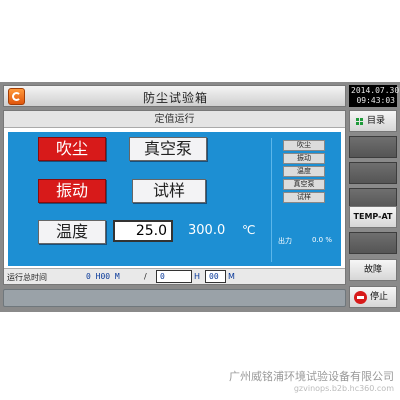 The width and height of the screenshot is (400, 400). What do you see at coordinates (72, 232) in the screenshot?
I see `temperature-button: 温度` at bounding box center [72, 232].